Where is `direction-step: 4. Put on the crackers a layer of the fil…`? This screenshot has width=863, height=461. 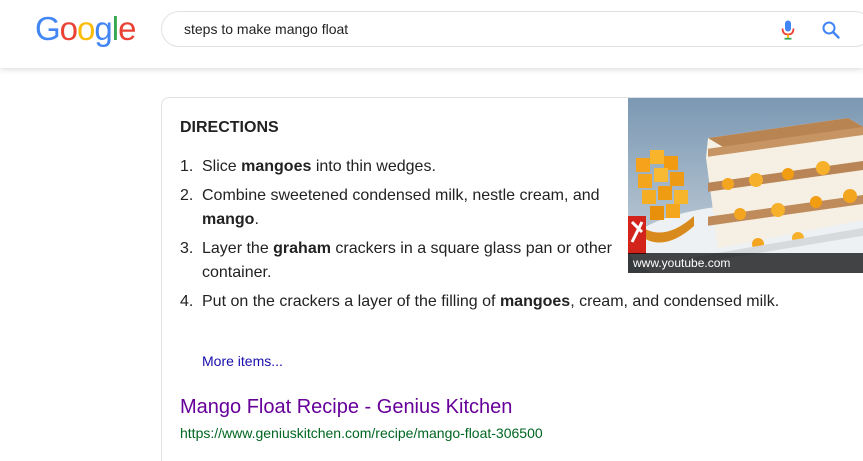 direction-step: 4. Put on the crackers a layer of the fil… is located at coordinates (500, 302).